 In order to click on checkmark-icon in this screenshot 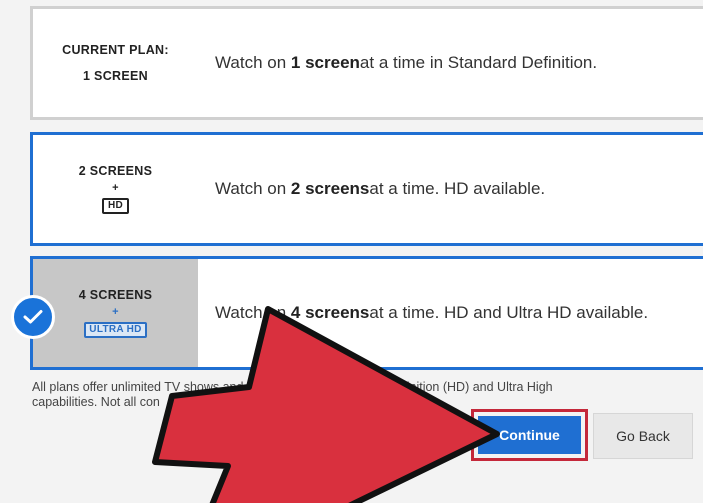, I will do `click(33, 317)`.